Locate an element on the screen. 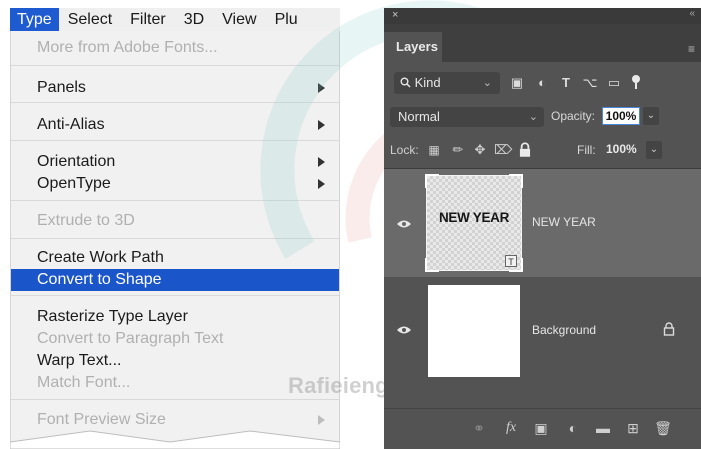  layer-row-new-year: NEW YEAR T NEW YEAR is located at coordinates (542, 223).